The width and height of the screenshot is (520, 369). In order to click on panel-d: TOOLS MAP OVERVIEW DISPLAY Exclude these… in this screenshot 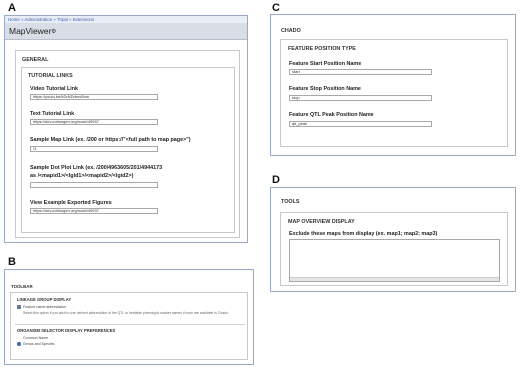, I will do `click(393, 239)`.